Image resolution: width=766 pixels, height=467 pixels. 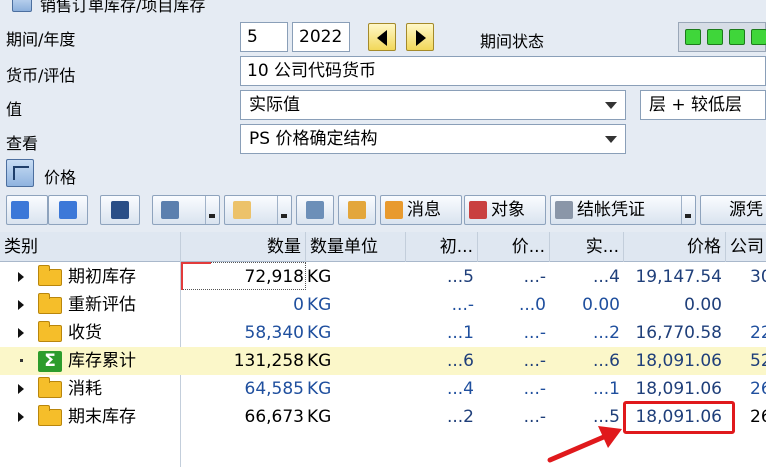 I want to click on binoculars-icon, so click(x=120, y=210).